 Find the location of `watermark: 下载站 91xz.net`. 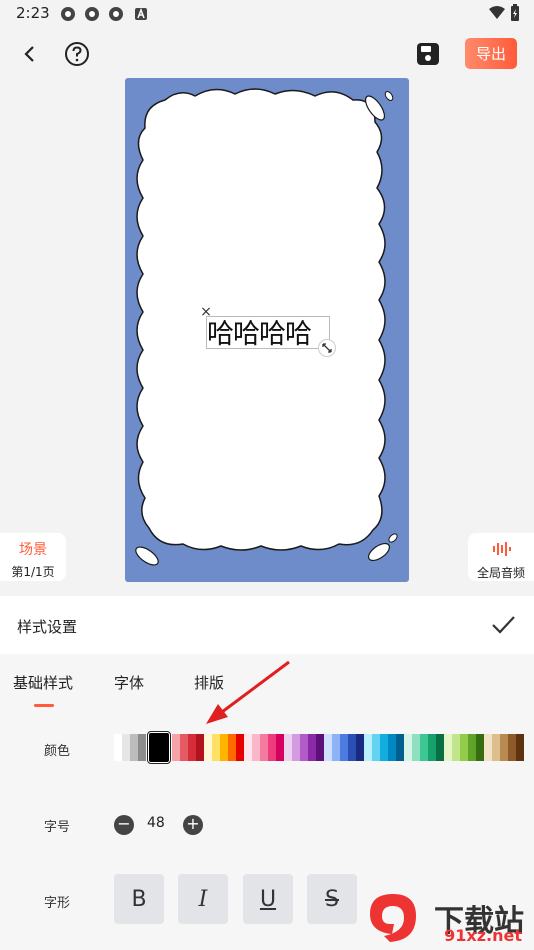

watermark: 下载站 91xz.net is located at coordinates (445, 921).